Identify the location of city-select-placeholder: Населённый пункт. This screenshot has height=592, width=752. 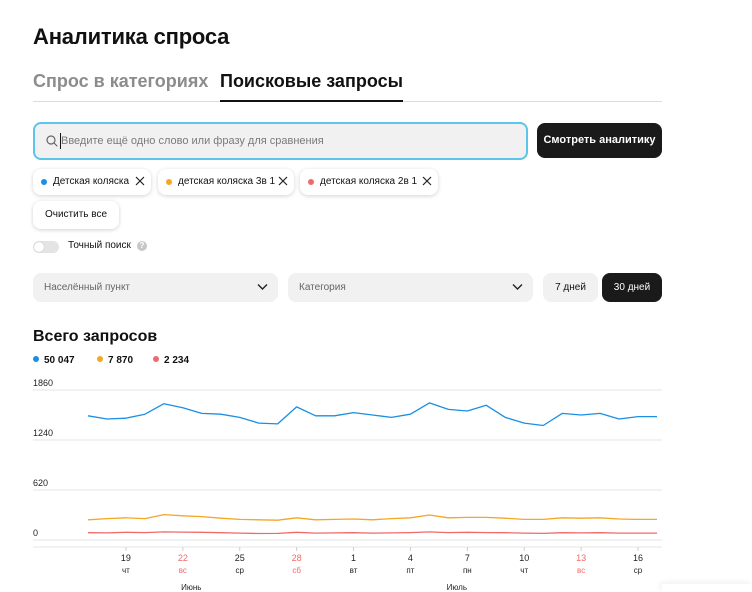
(87, 287).